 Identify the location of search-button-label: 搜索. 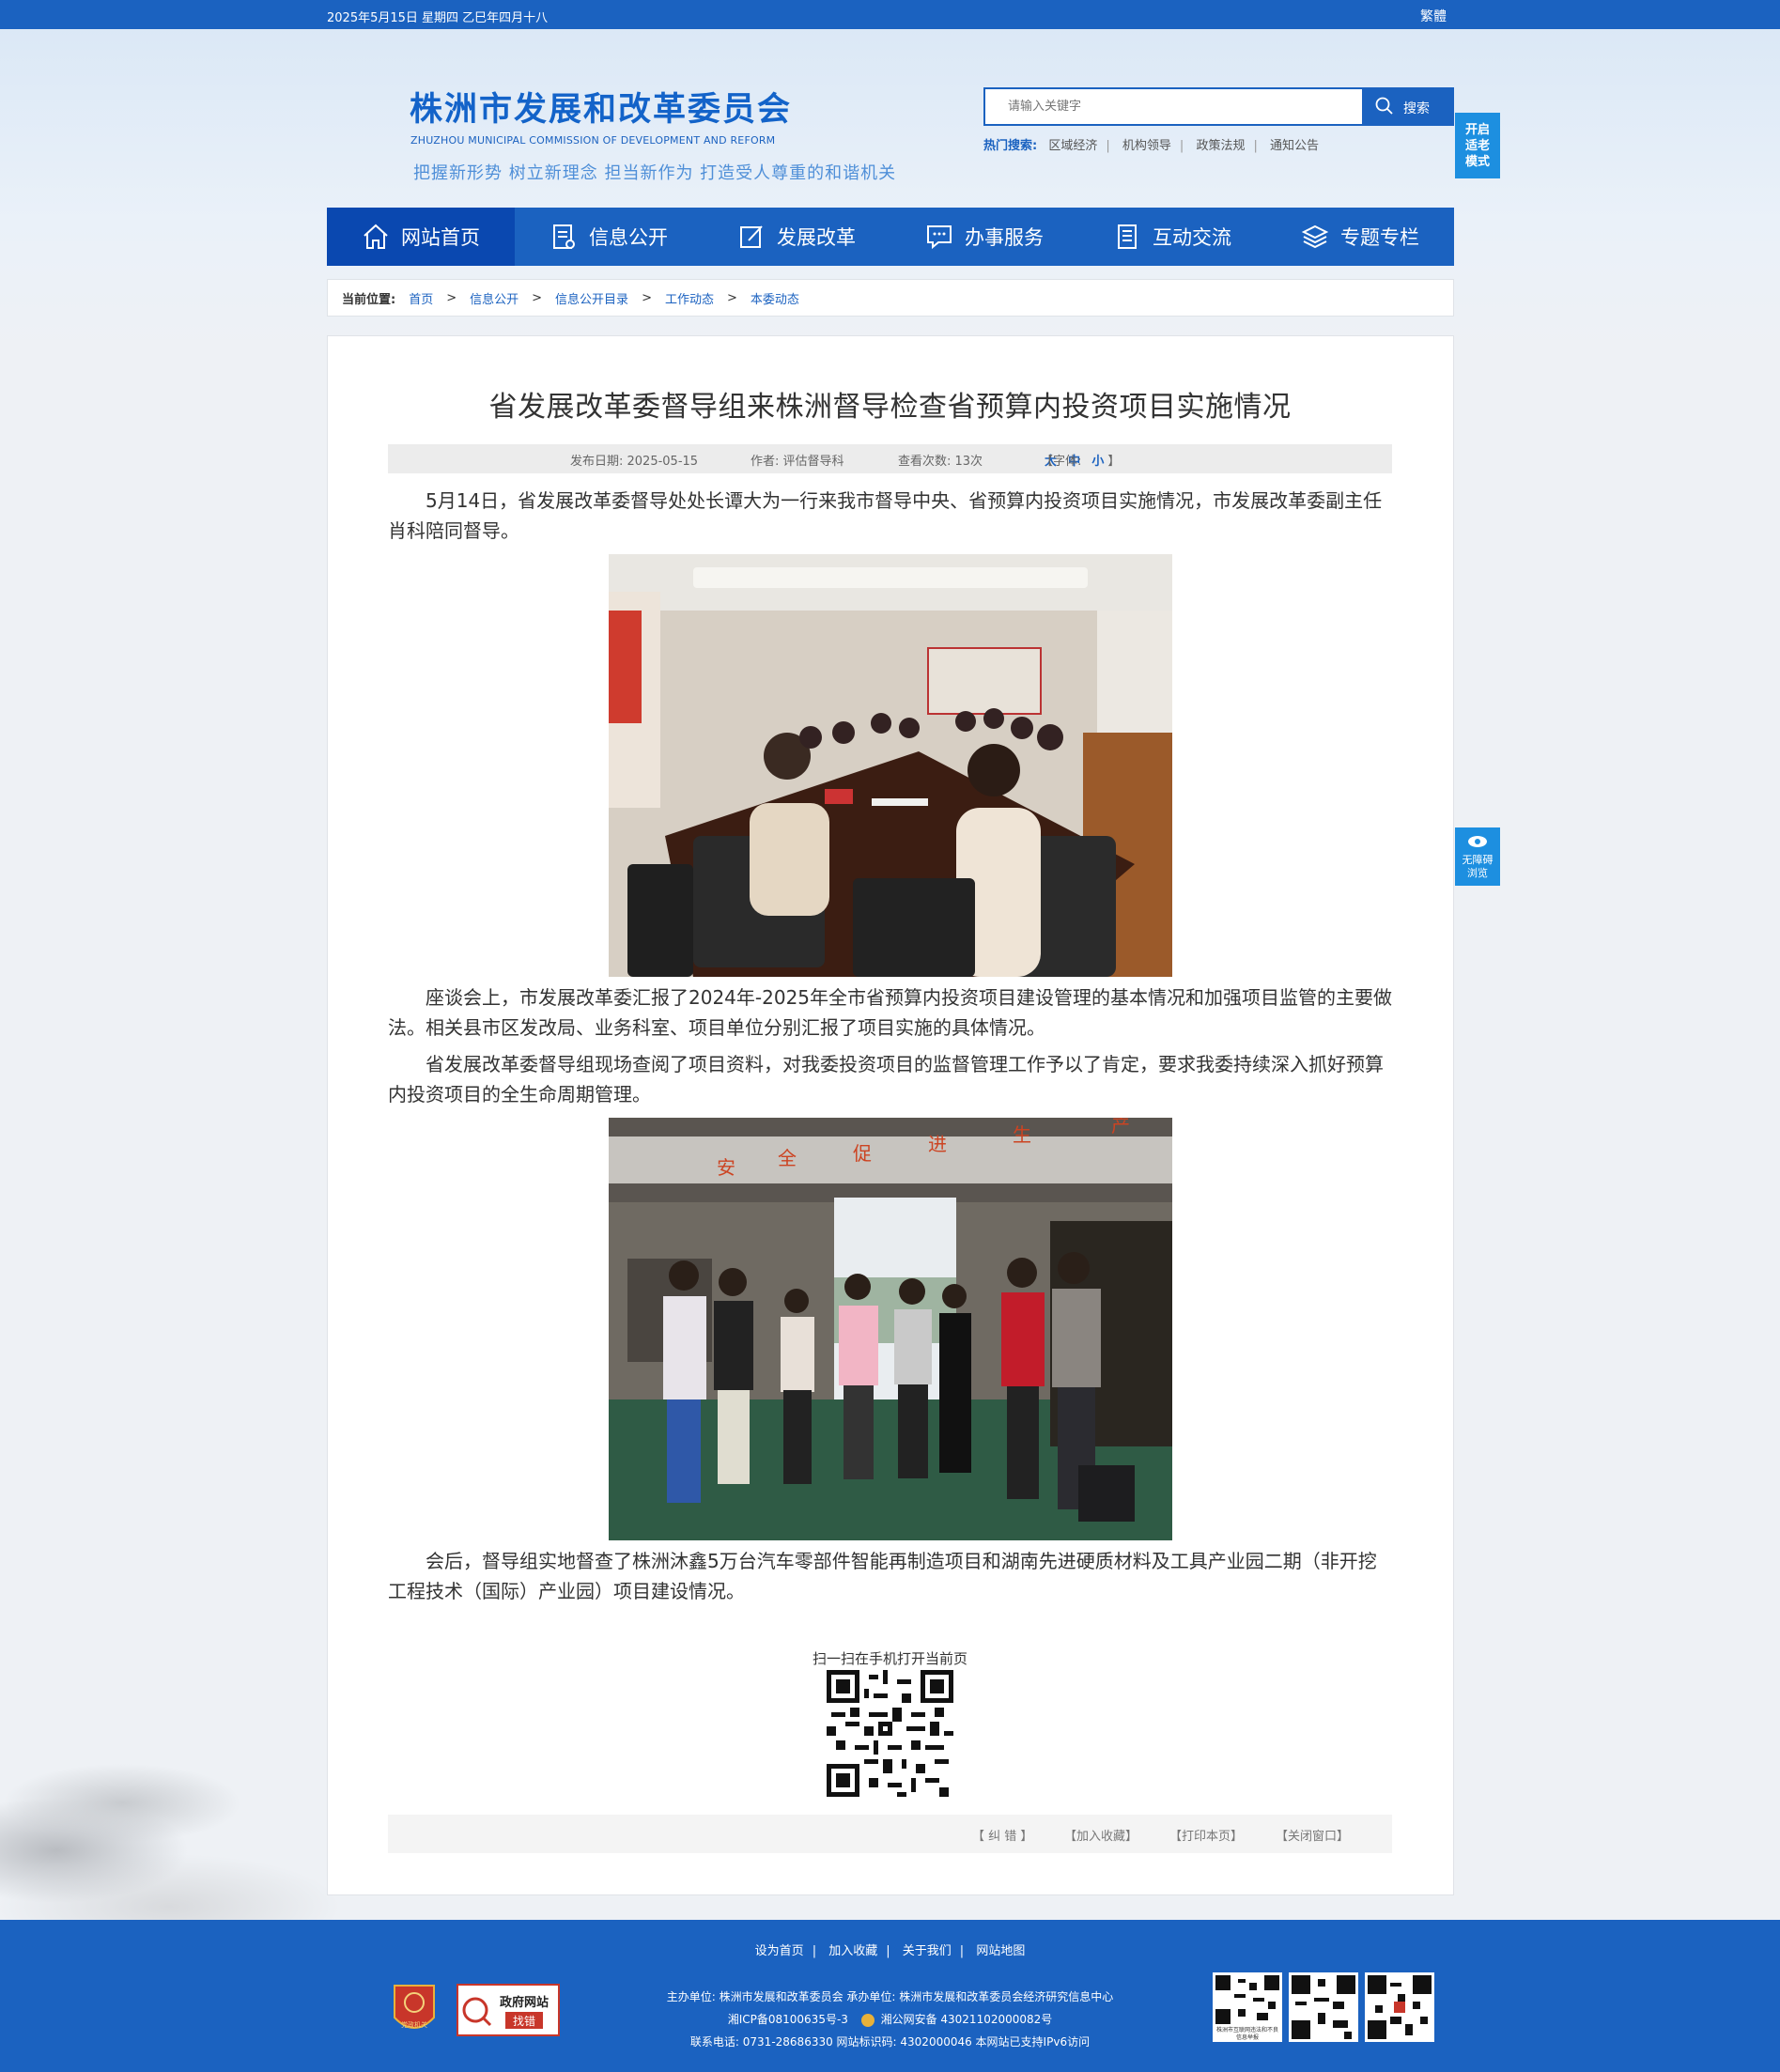
(1417, 108).